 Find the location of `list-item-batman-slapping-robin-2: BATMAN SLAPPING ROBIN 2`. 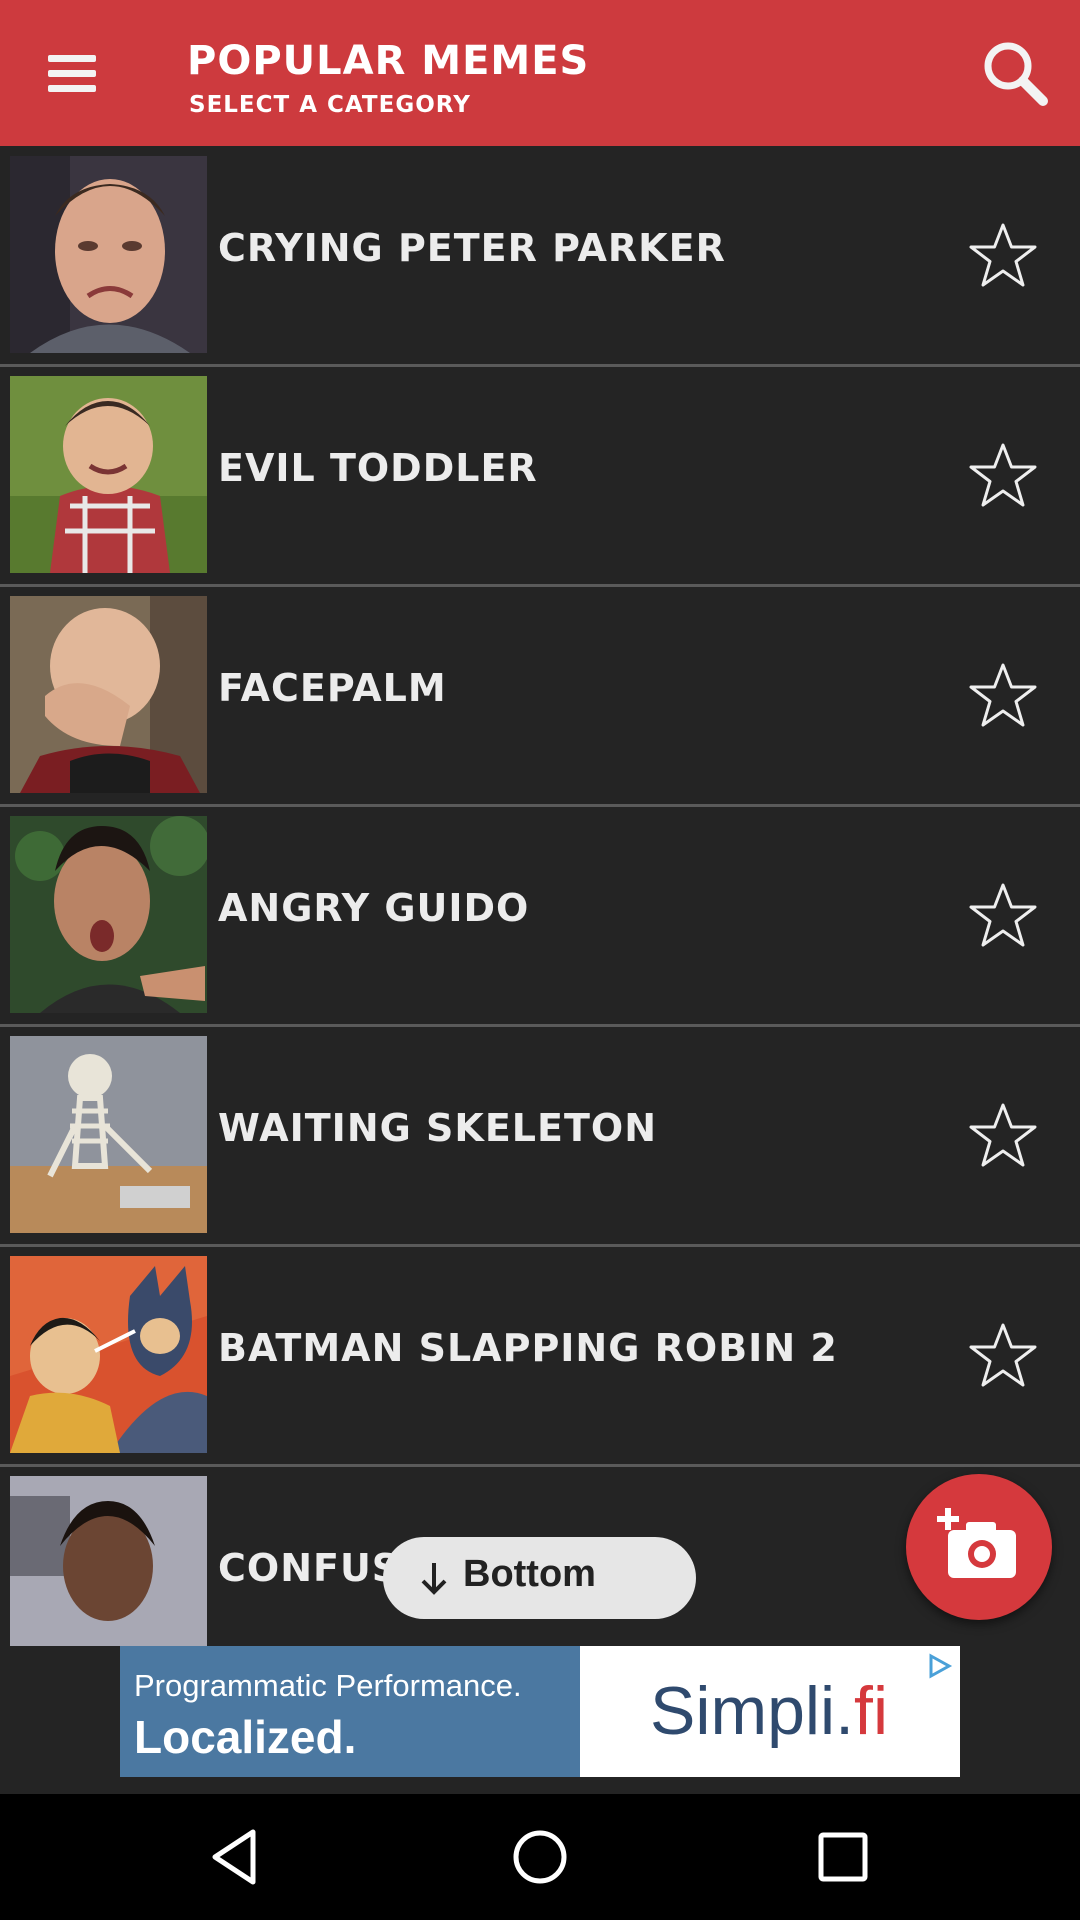

list-item-batman-slapping-robin-2: BATMAN SLAPPING ROBIN 2 is located at coordinates (540, 1356).